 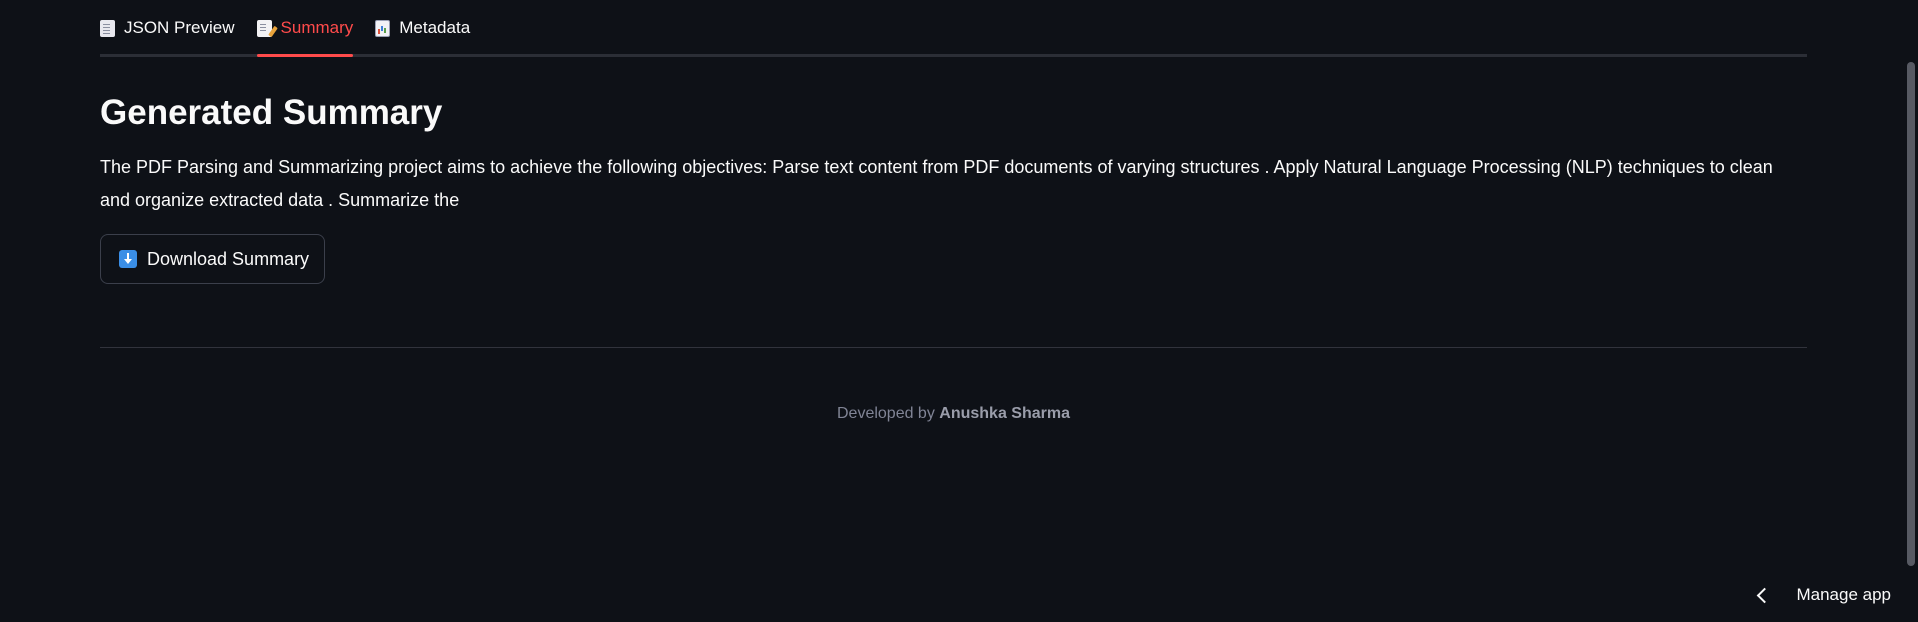 I want to click on tab-bar: JSON Preview Summary Metadata, so click(x=953, y=28).